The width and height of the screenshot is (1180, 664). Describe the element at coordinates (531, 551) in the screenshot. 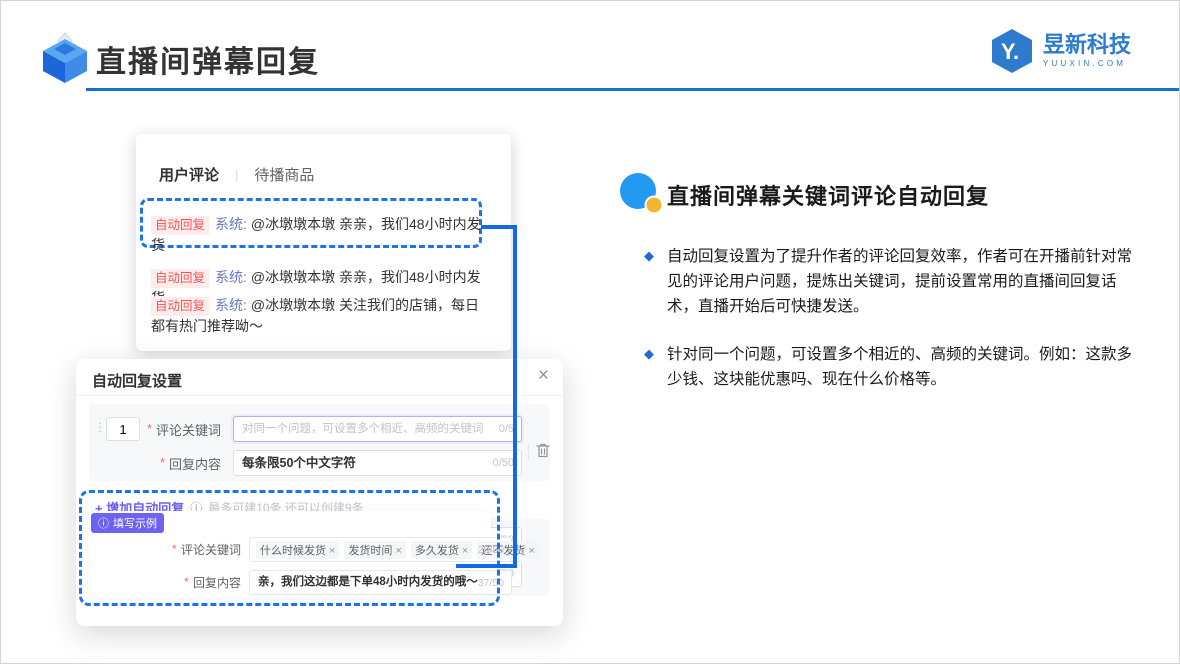

I see `tag-remove-icon: ×` at that location.